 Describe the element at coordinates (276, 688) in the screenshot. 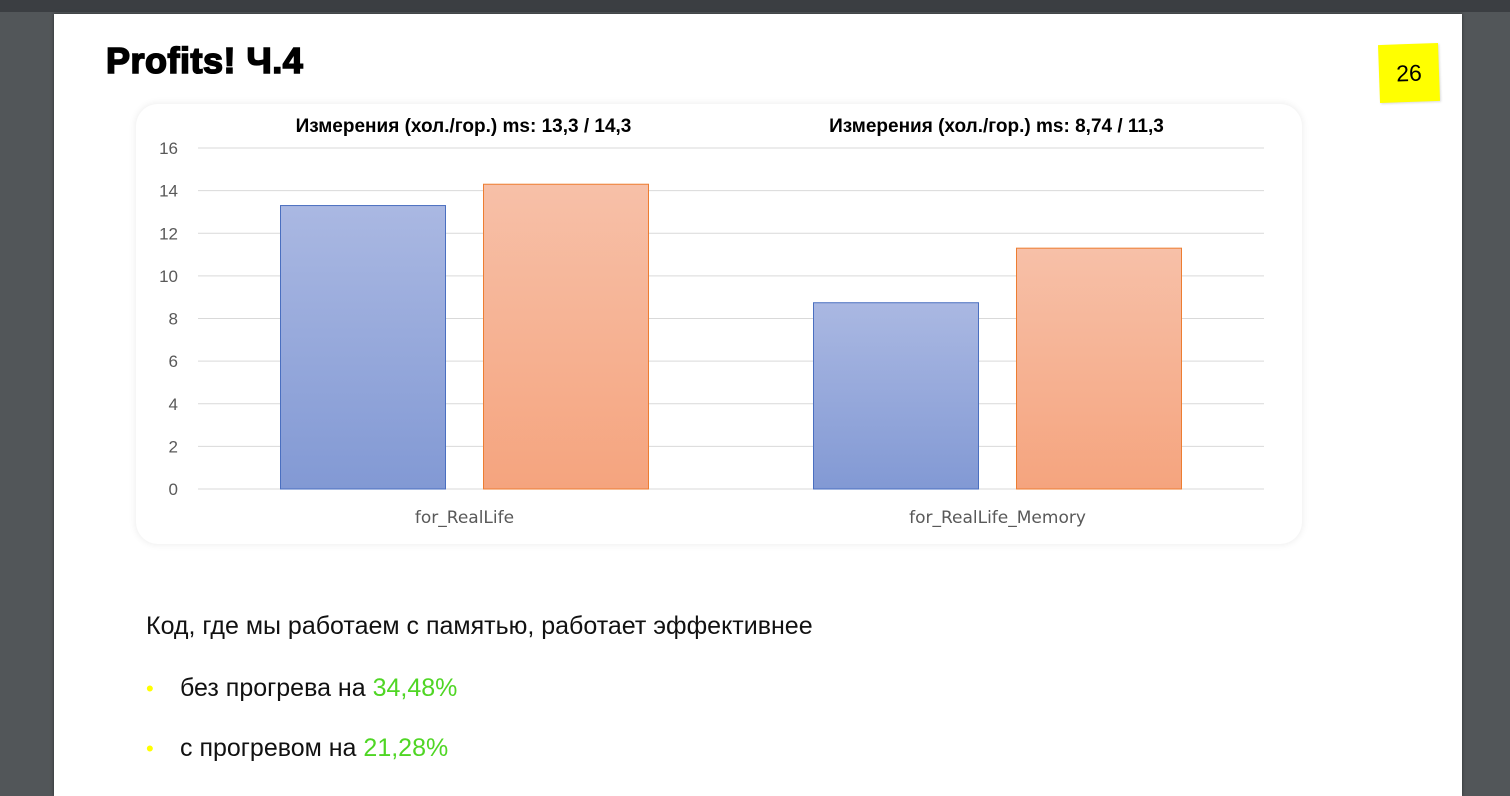

I see `bullet-text: без прогрева на` at that location.